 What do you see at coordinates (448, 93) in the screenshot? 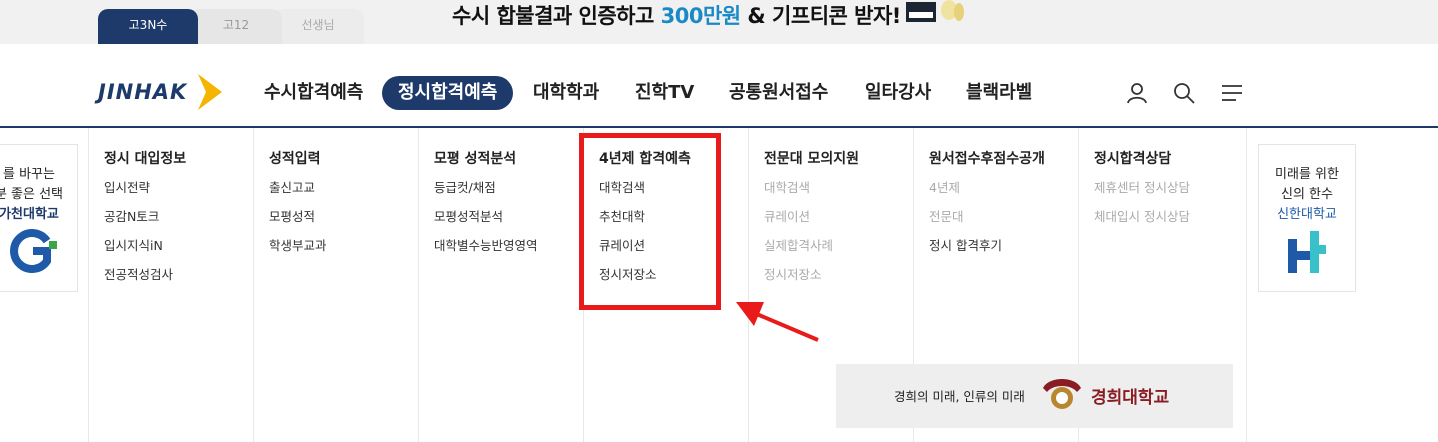
I see `gnb-jeongsi: 정시합격예측` at bounding box center [448, 93].